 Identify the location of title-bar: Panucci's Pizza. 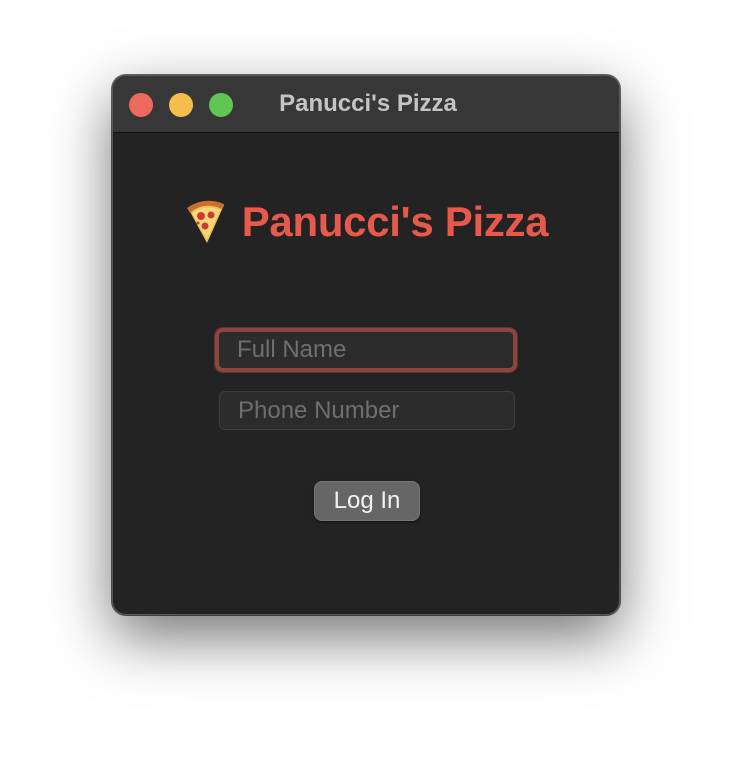
(366, 104).